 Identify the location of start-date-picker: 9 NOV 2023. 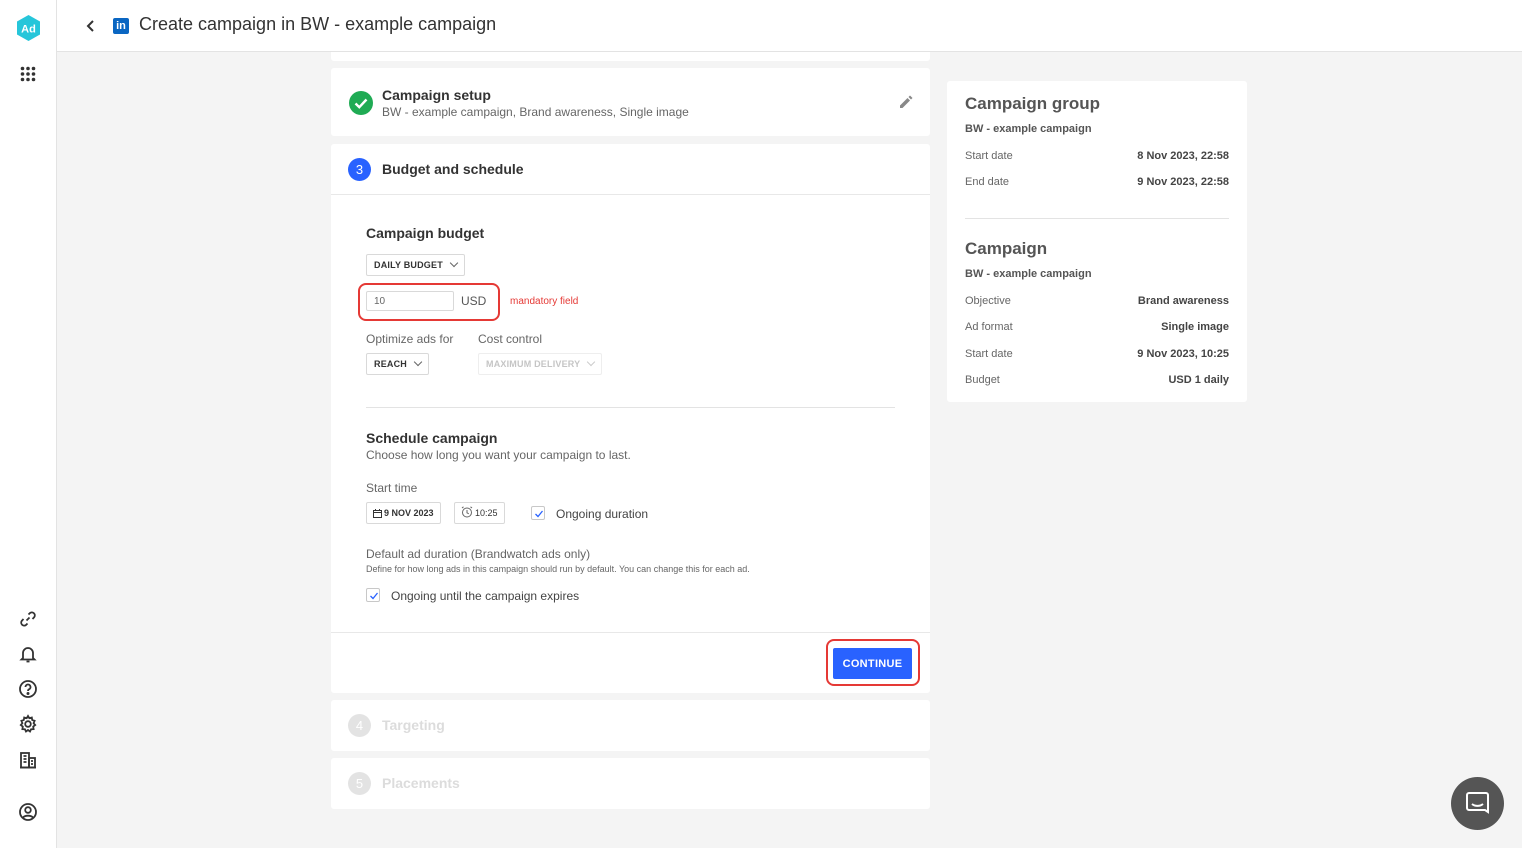
(403, 513).